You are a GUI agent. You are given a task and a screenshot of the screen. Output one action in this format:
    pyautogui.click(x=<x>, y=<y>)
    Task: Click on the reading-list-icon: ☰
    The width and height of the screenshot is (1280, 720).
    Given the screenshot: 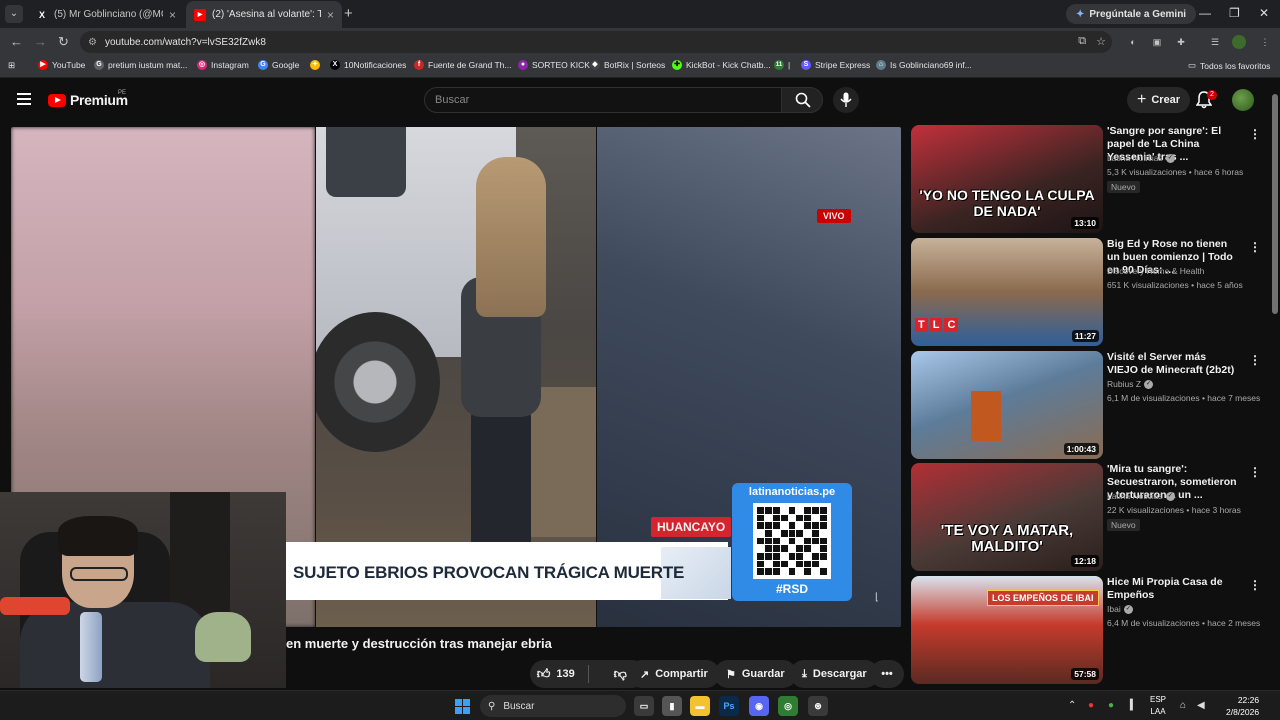 What is the action you would take?
    pyautogui.click(x=1215, y=42)
    